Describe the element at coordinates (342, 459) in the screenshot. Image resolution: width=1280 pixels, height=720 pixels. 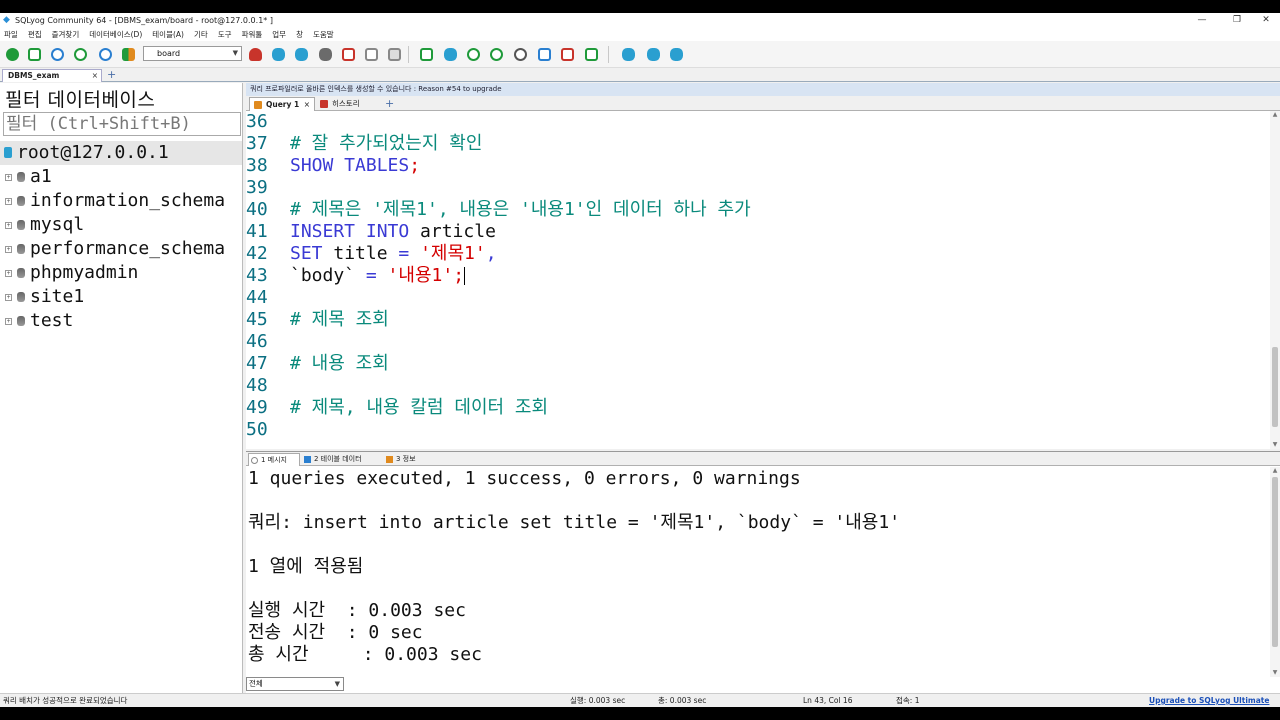
I see `tab-table-data: 2 테이블 데이터` at that location.